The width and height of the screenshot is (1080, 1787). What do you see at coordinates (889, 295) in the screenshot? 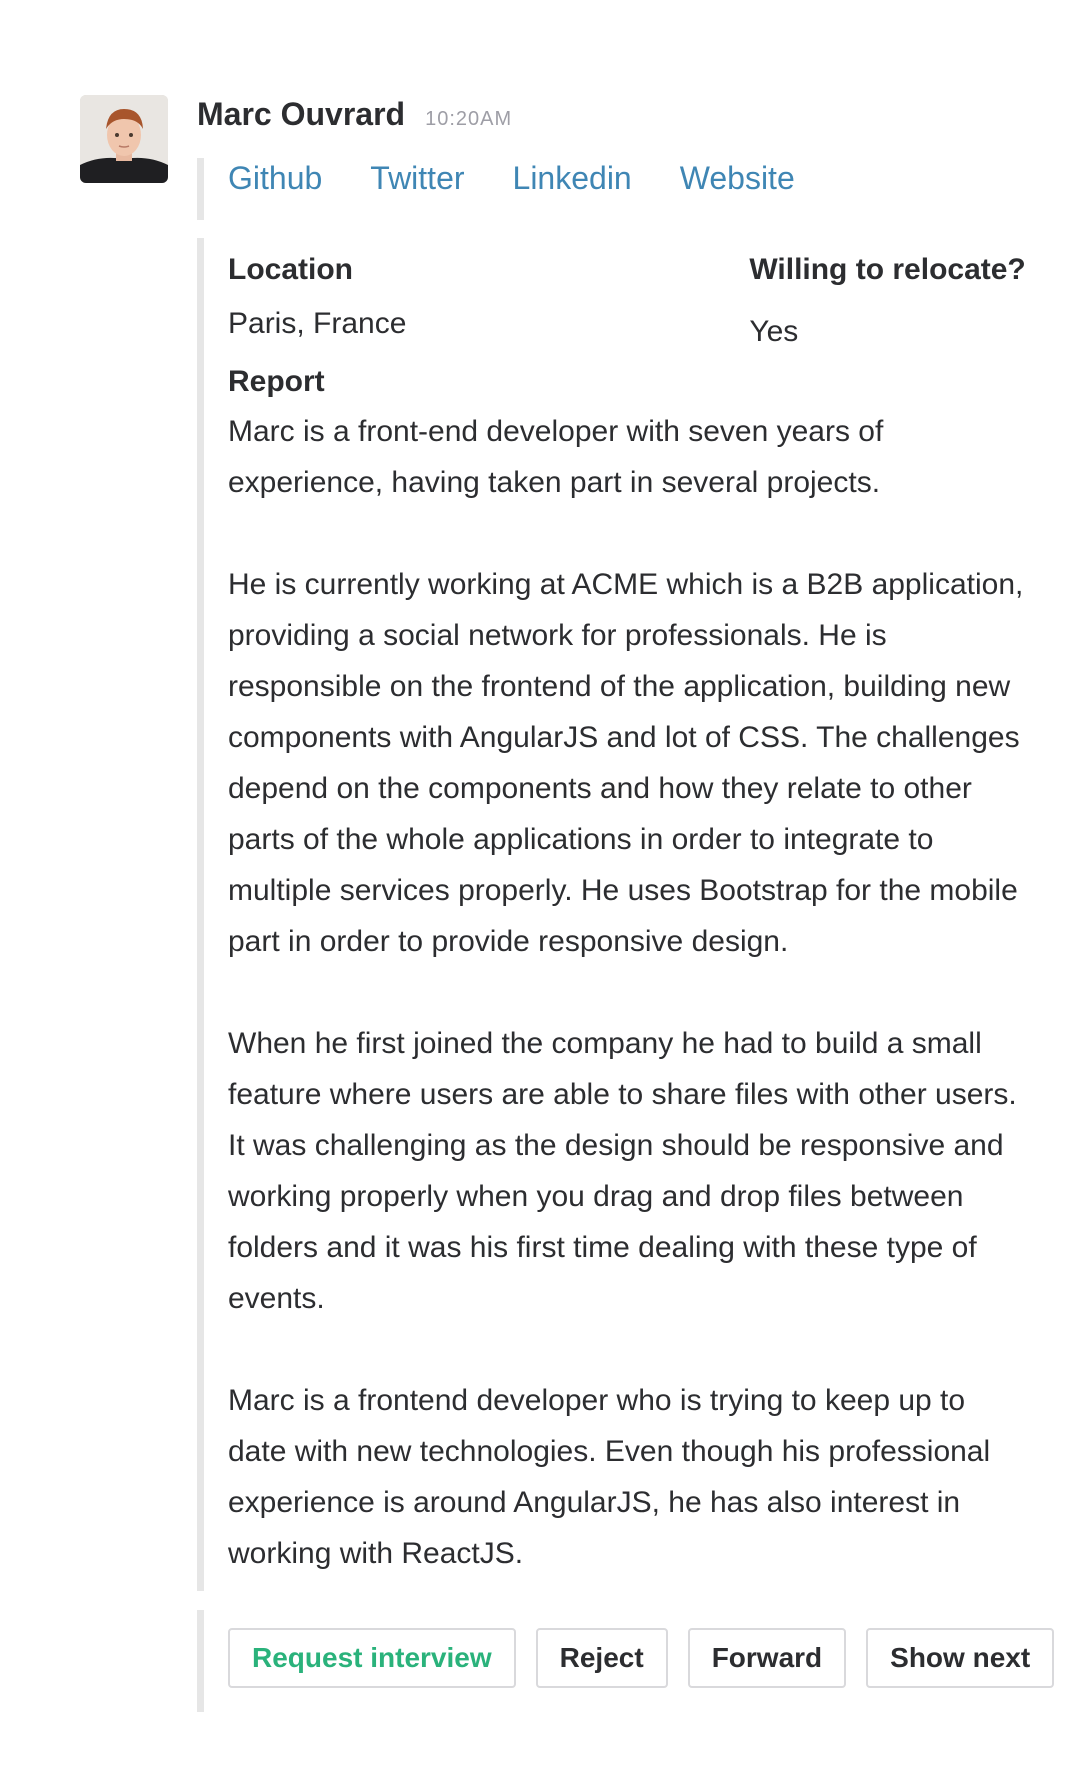
I see `relocate-field: Willing to relocate? Yes` at bounding box center [889, 295].